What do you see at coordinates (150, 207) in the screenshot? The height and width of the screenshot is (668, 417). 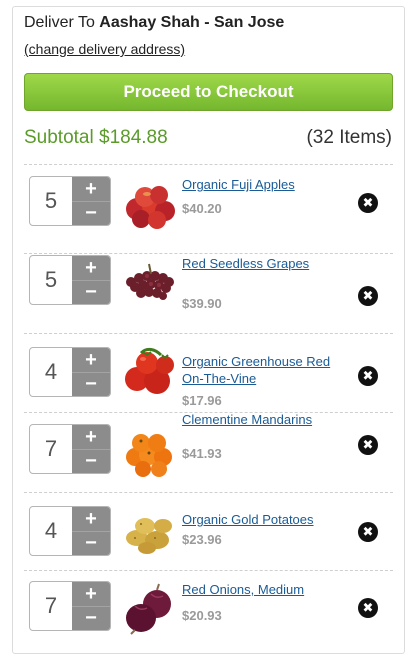 I see `apples-icon` at bounding box center [150, 207].